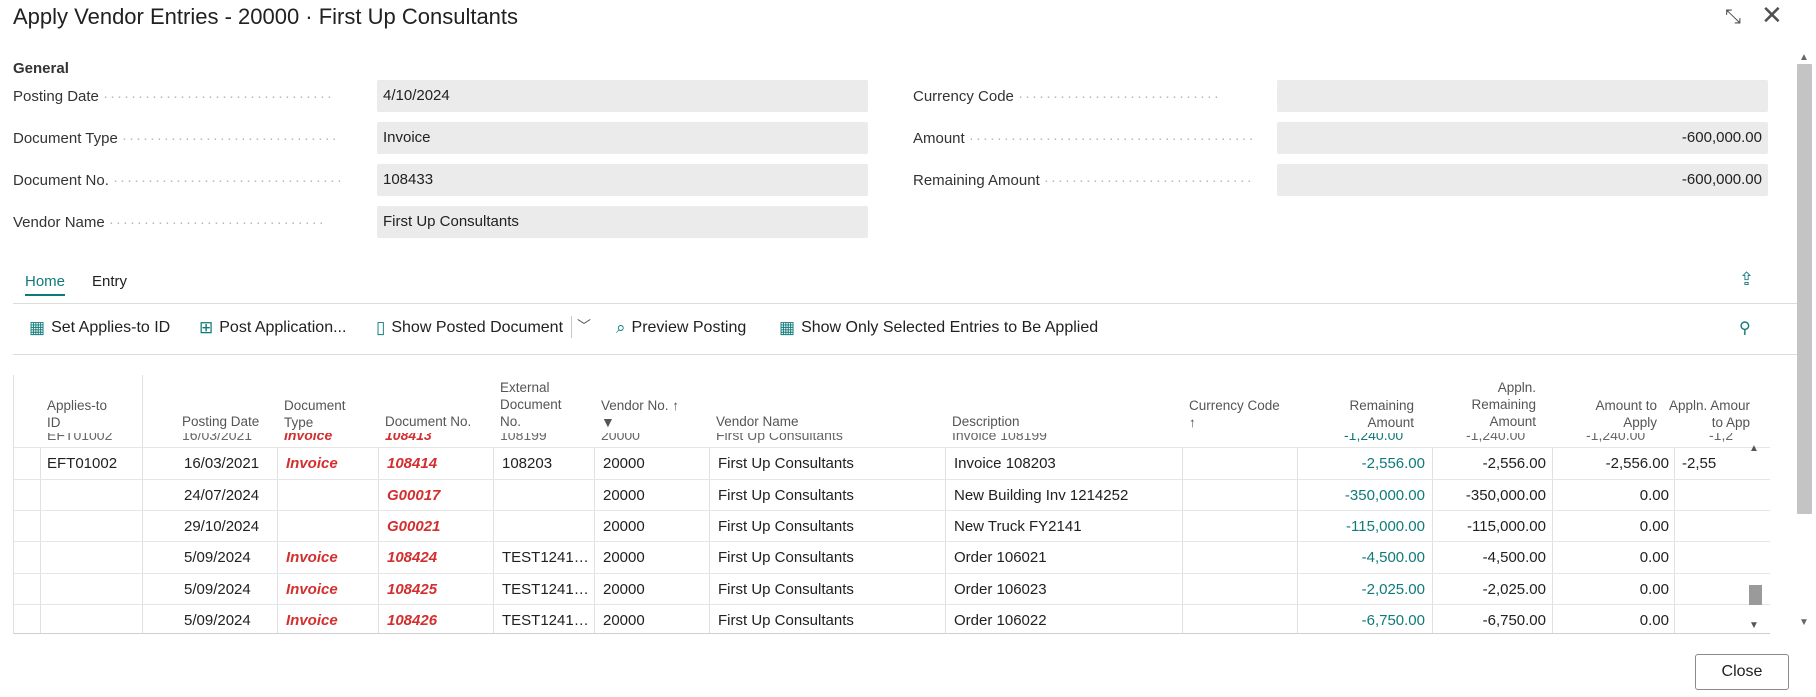  I want to click on col-header-vendor-name: Vendor Name, so click(796, 421).